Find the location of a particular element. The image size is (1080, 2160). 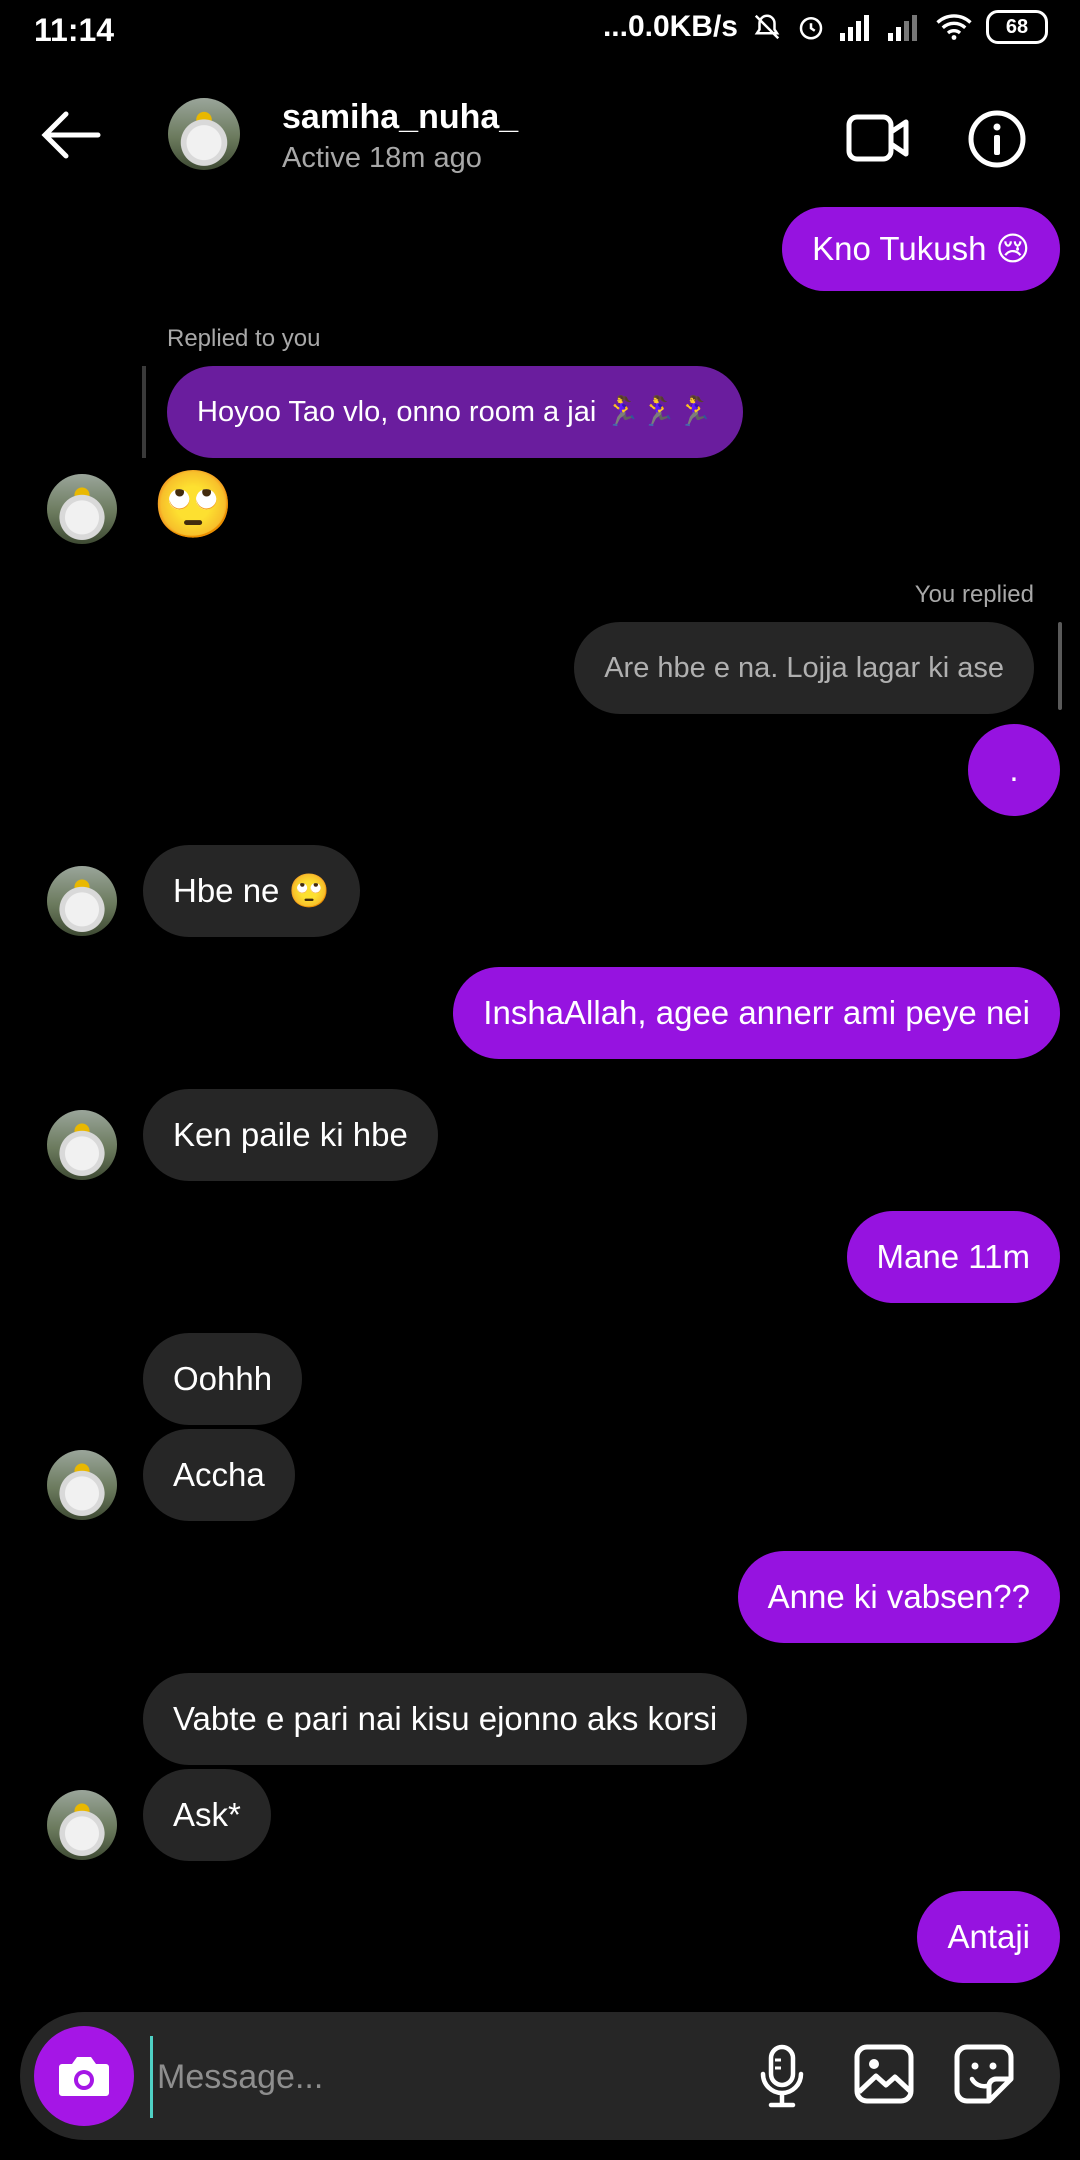

message-bubble: Antaji is located at coordinates (988, 1937).